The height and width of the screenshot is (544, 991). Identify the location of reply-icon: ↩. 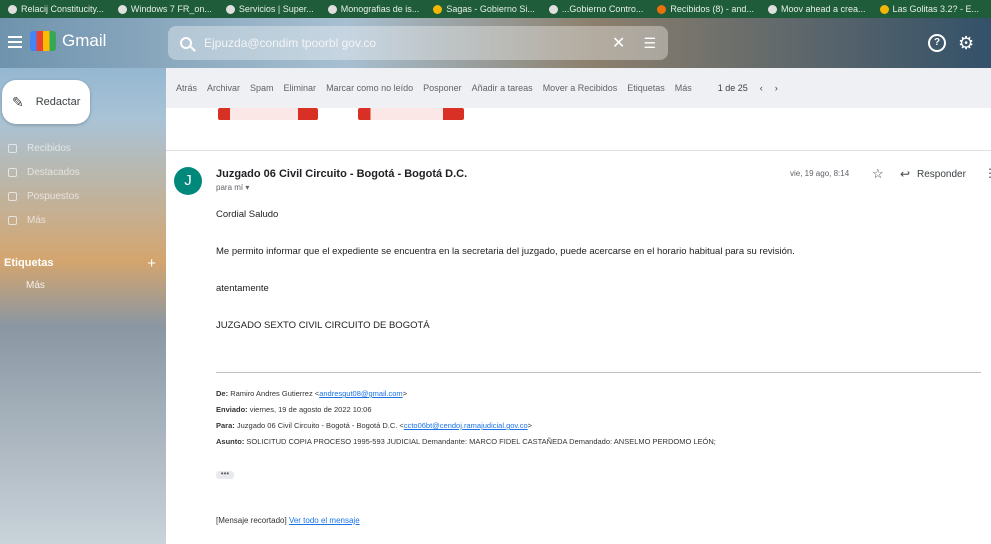
(905, 174).